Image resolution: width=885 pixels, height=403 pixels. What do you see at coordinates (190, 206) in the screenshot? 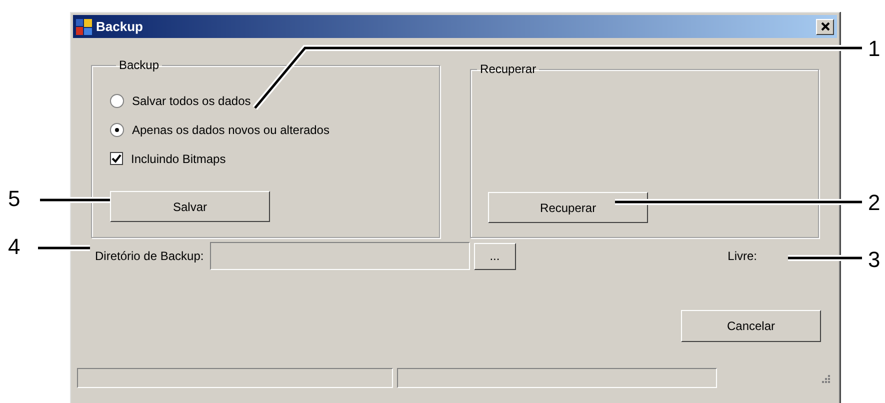
I see `save-button: Salvar` at bounding box center [190, 206].